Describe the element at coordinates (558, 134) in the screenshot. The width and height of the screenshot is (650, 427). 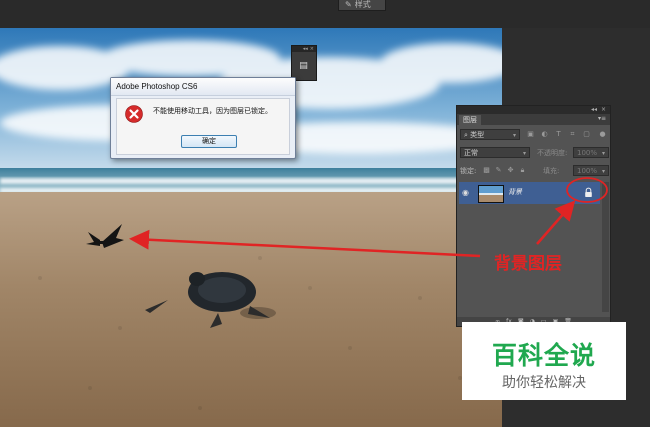
I see `type-filter-icon: T` at that location.